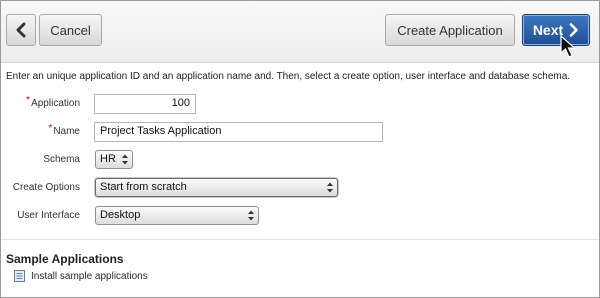 The width and height of the screenshot is (600, 298). I want to click on create-application-button-label: Create Application, so click(450, 30).